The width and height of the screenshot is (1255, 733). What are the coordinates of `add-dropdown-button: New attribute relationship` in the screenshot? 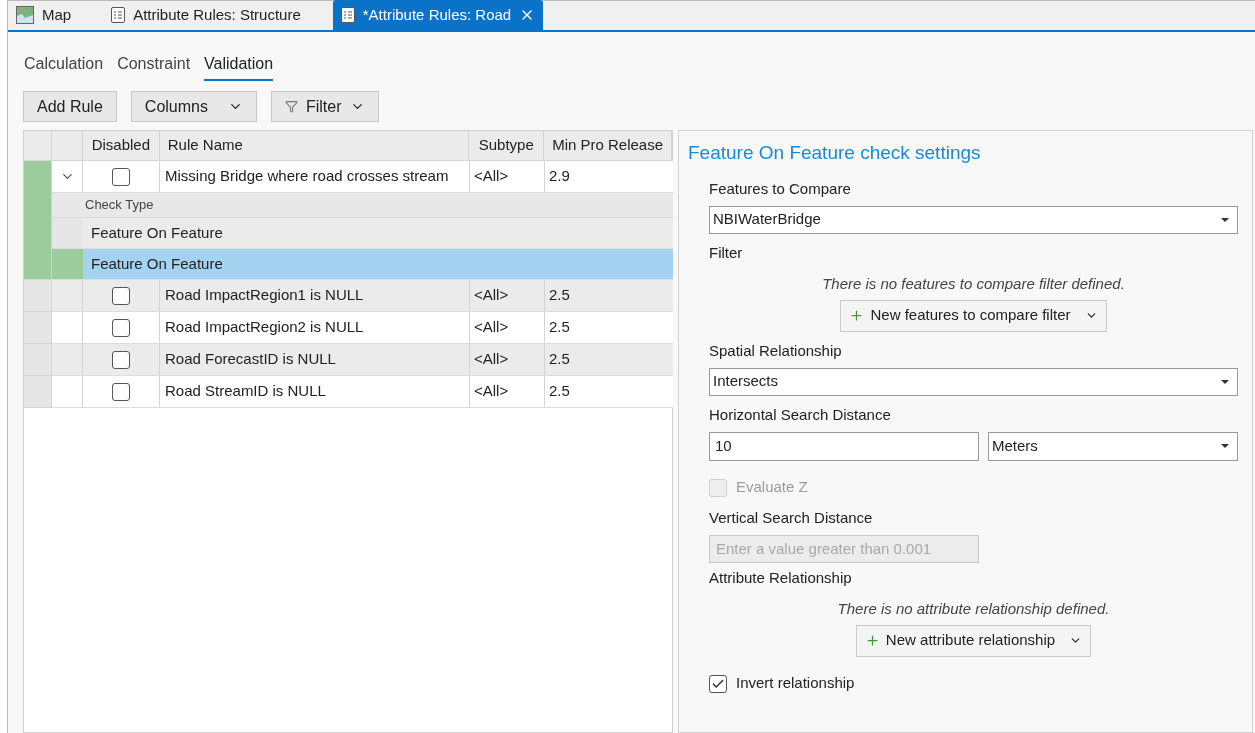 It's located at (973, 640).